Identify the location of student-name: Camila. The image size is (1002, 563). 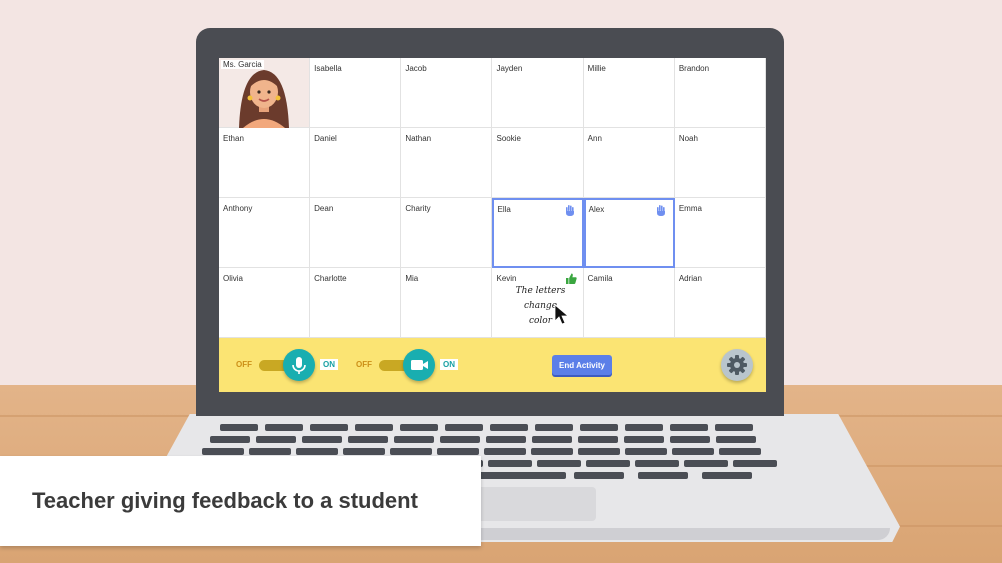
(600, 278).